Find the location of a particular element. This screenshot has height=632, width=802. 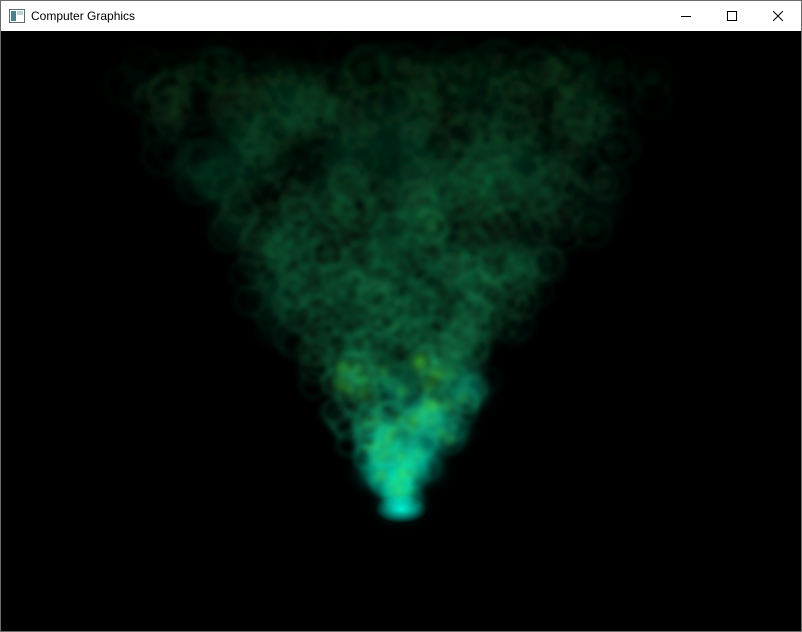

maximize-icon is located at coordinates (732, 16).